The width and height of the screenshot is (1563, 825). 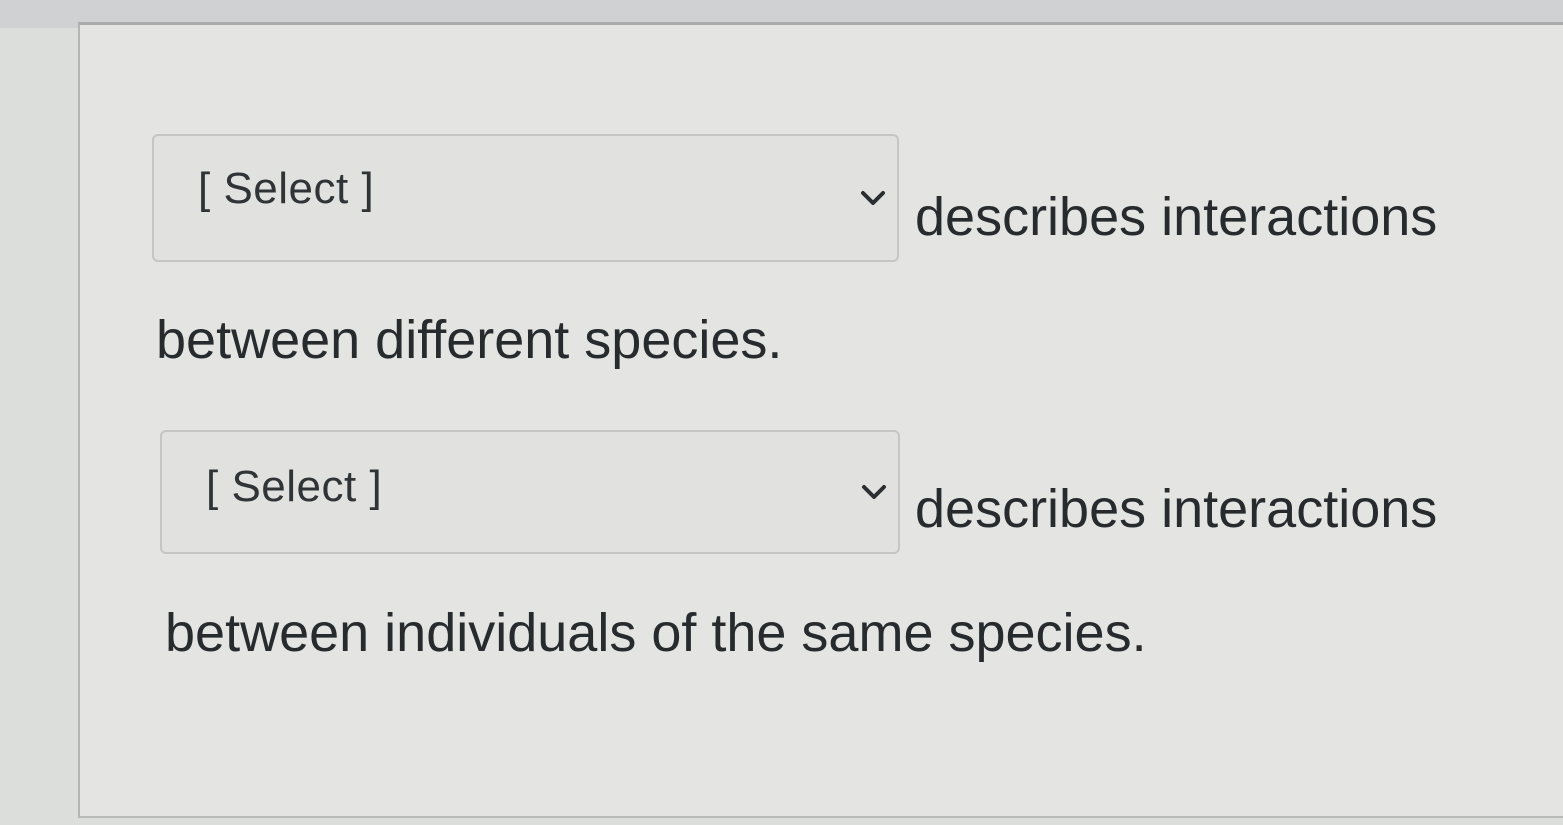 I want to click on dropdown-select-1: [ Select ], so click(x=525, y=198).